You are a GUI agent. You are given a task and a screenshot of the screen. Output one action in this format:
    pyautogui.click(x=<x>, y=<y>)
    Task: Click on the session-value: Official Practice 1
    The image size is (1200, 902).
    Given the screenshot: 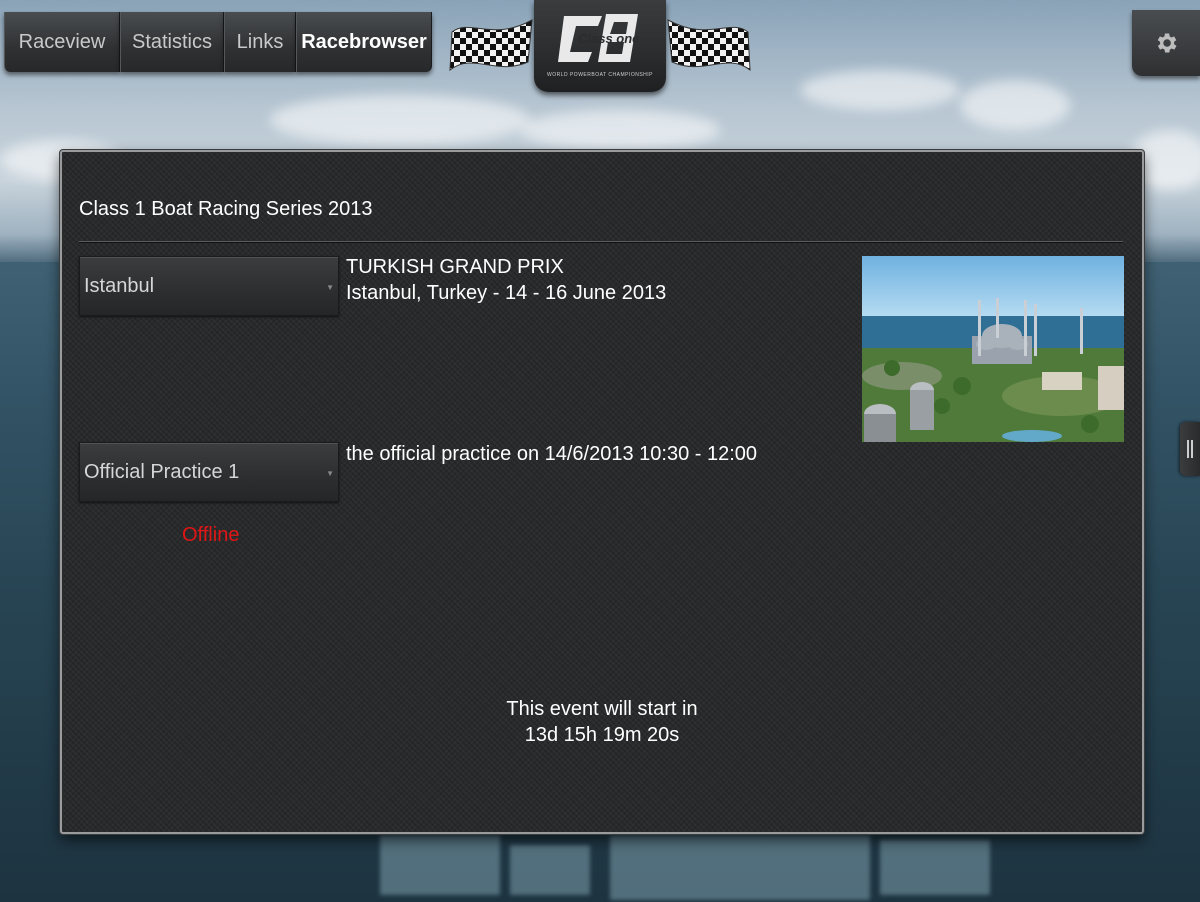 What is the action you would take?
    pyautogui.click(x=162, y=471)
    